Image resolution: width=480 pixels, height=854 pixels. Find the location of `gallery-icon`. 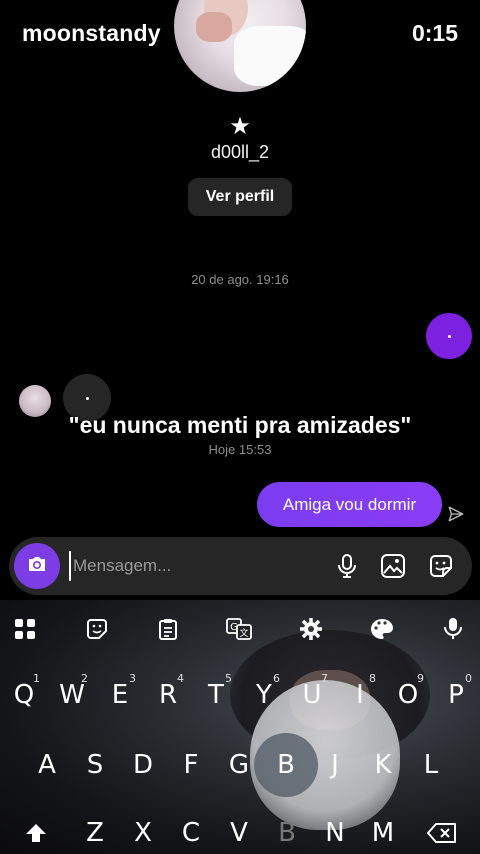

gallery-icon is located at coordinates (393, 566).